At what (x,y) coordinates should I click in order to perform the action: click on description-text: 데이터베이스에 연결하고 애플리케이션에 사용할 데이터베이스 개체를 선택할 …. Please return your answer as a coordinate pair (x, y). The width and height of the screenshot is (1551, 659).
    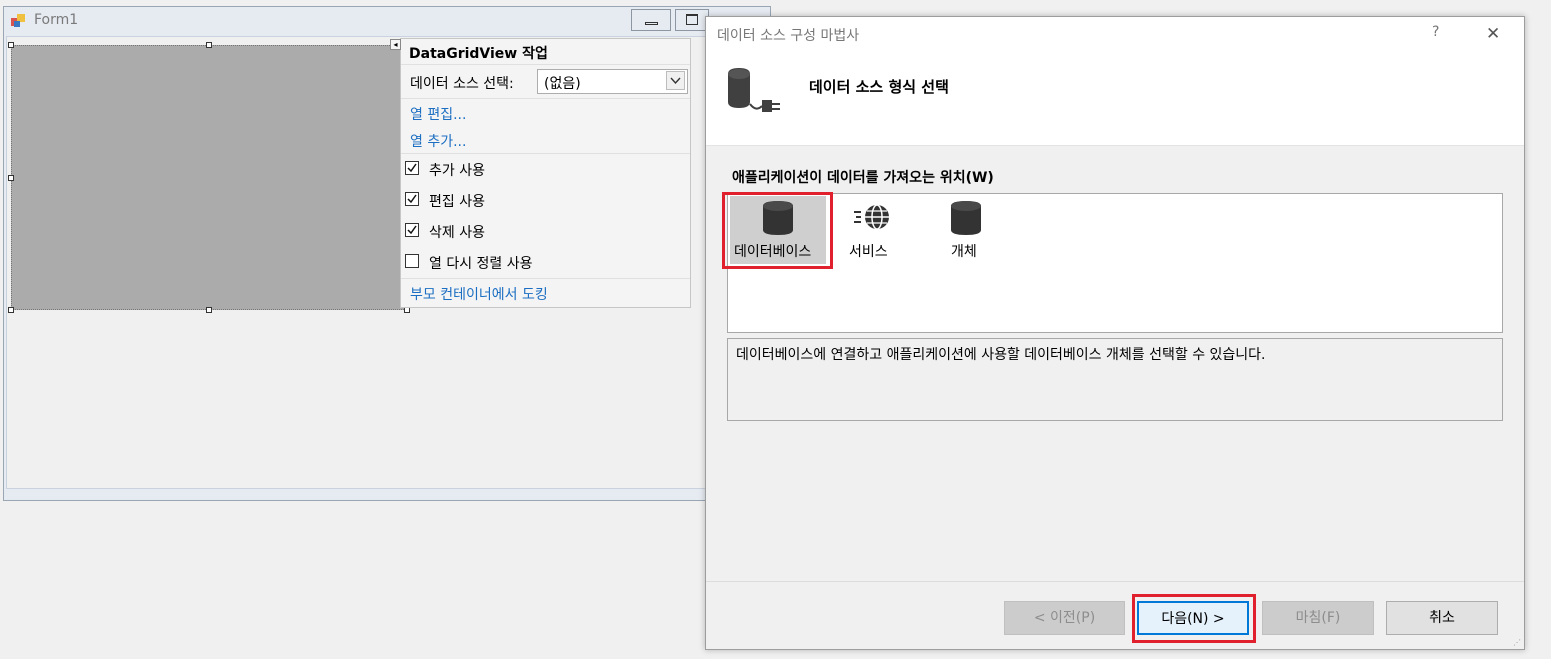
    Looking at the image, I should click on (1001, 355).